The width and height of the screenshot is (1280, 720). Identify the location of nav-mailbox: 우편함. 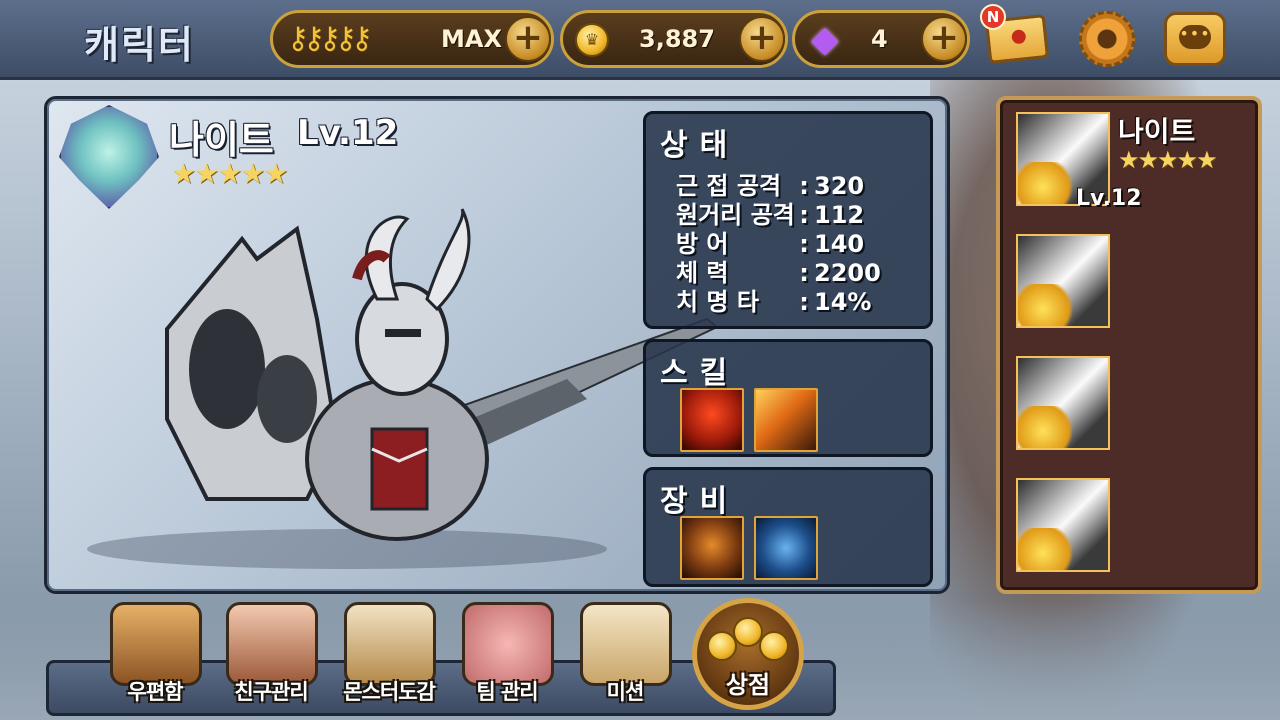
(155, 658).